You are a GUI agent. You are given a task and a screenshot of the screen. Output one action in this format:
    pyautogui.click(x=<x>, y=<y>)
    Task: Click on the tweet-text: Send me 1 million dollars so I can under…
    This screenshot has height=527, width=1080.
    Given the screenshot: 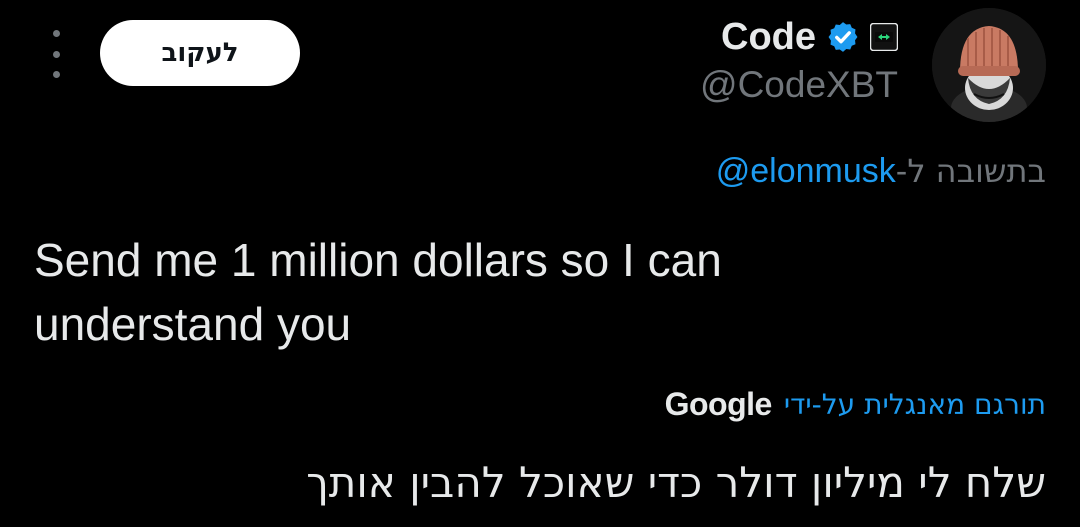 What is the action you would take?
    pyautogui.click(x=378, y=292)
    